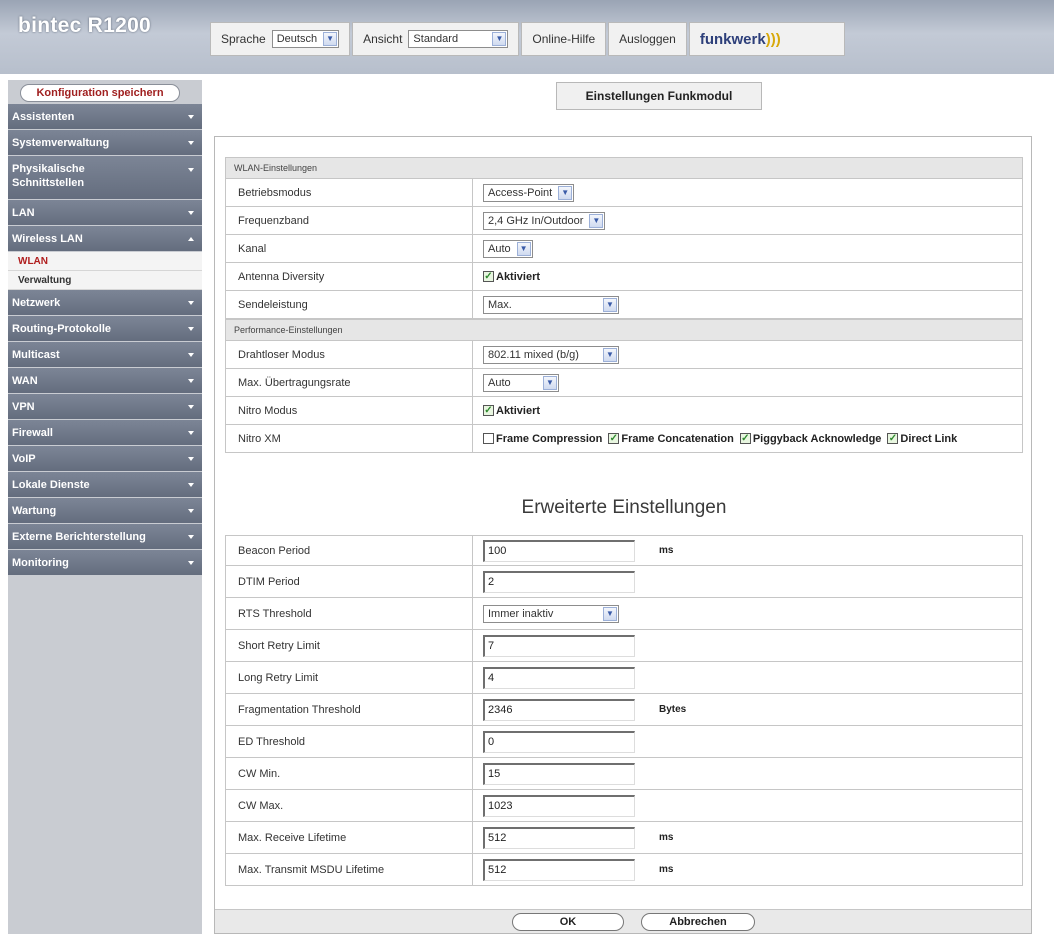 This screenshot has height=940, width=1054. I want to click on max-receive-lifetime-unit: ms, so click(666, 837).